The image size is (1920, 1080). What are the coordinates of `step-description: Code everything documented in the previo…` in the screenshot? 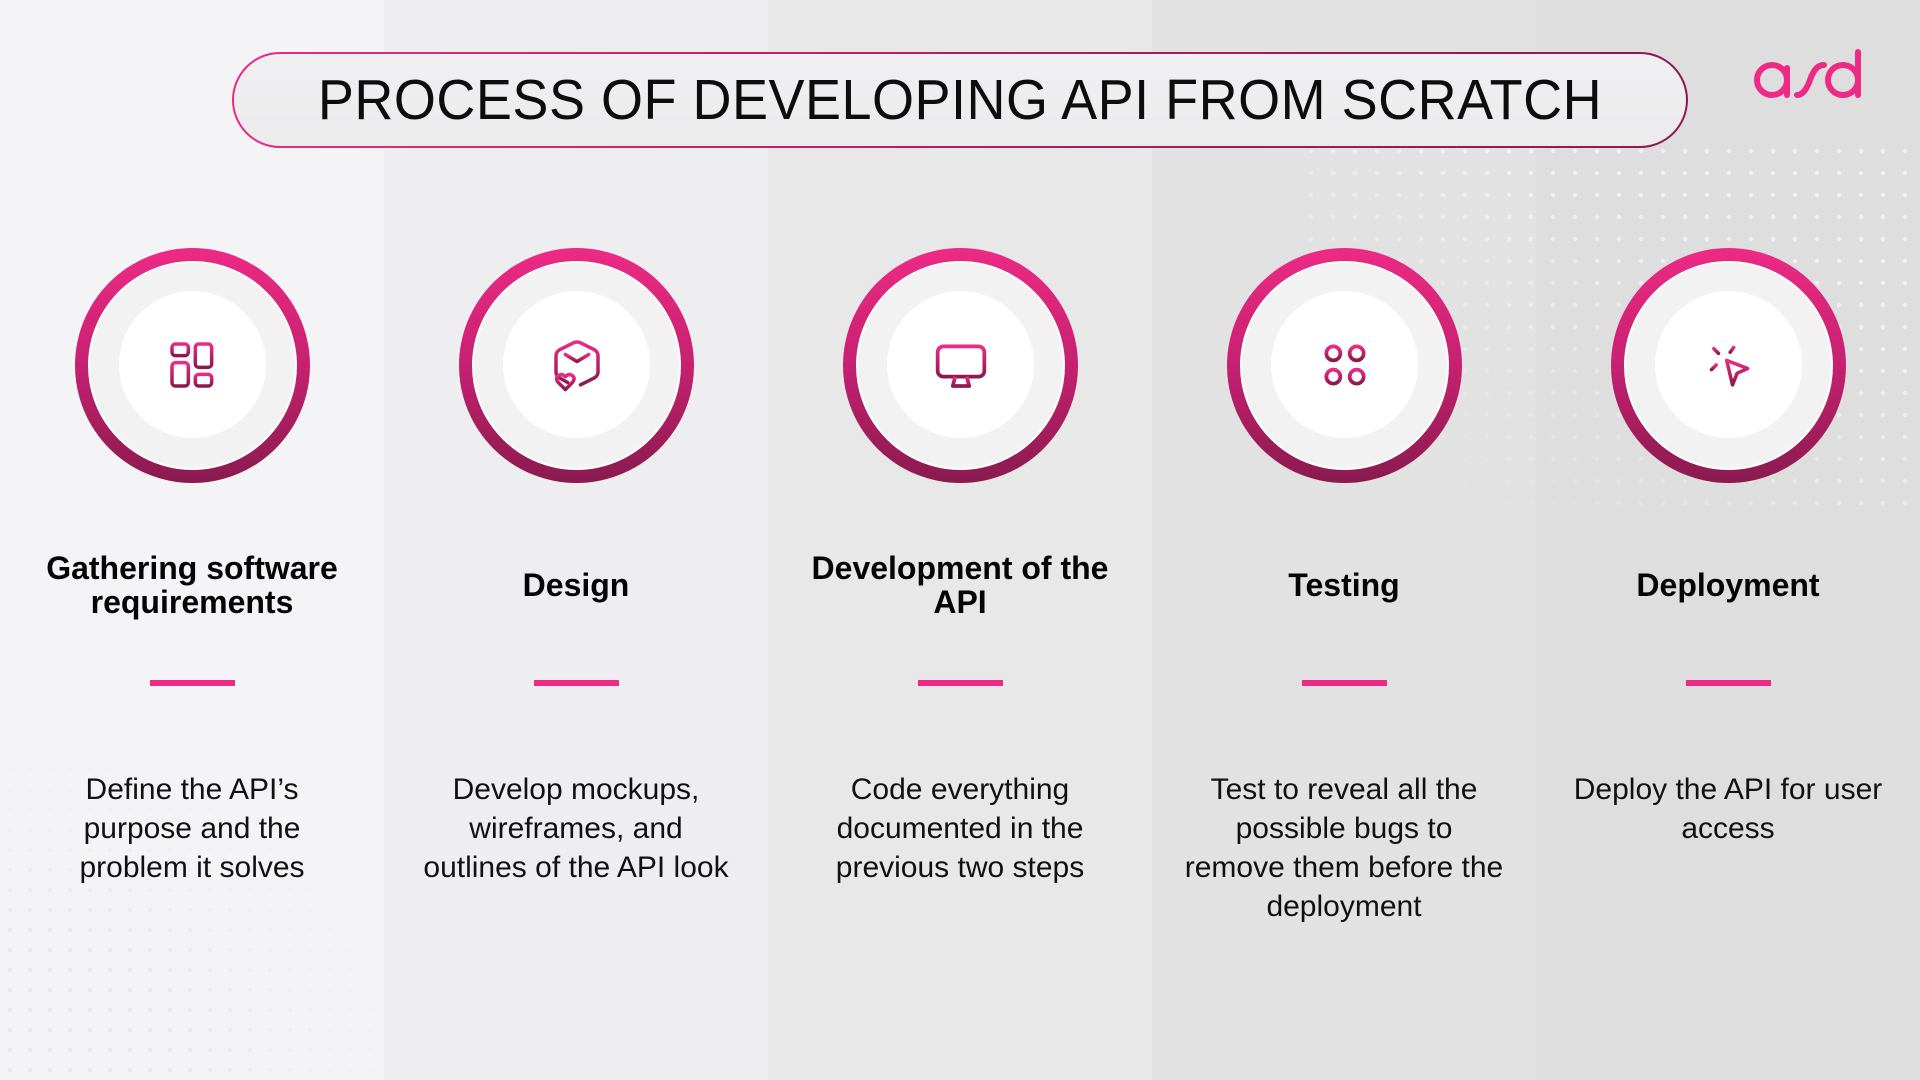 It's located at (960, 828).